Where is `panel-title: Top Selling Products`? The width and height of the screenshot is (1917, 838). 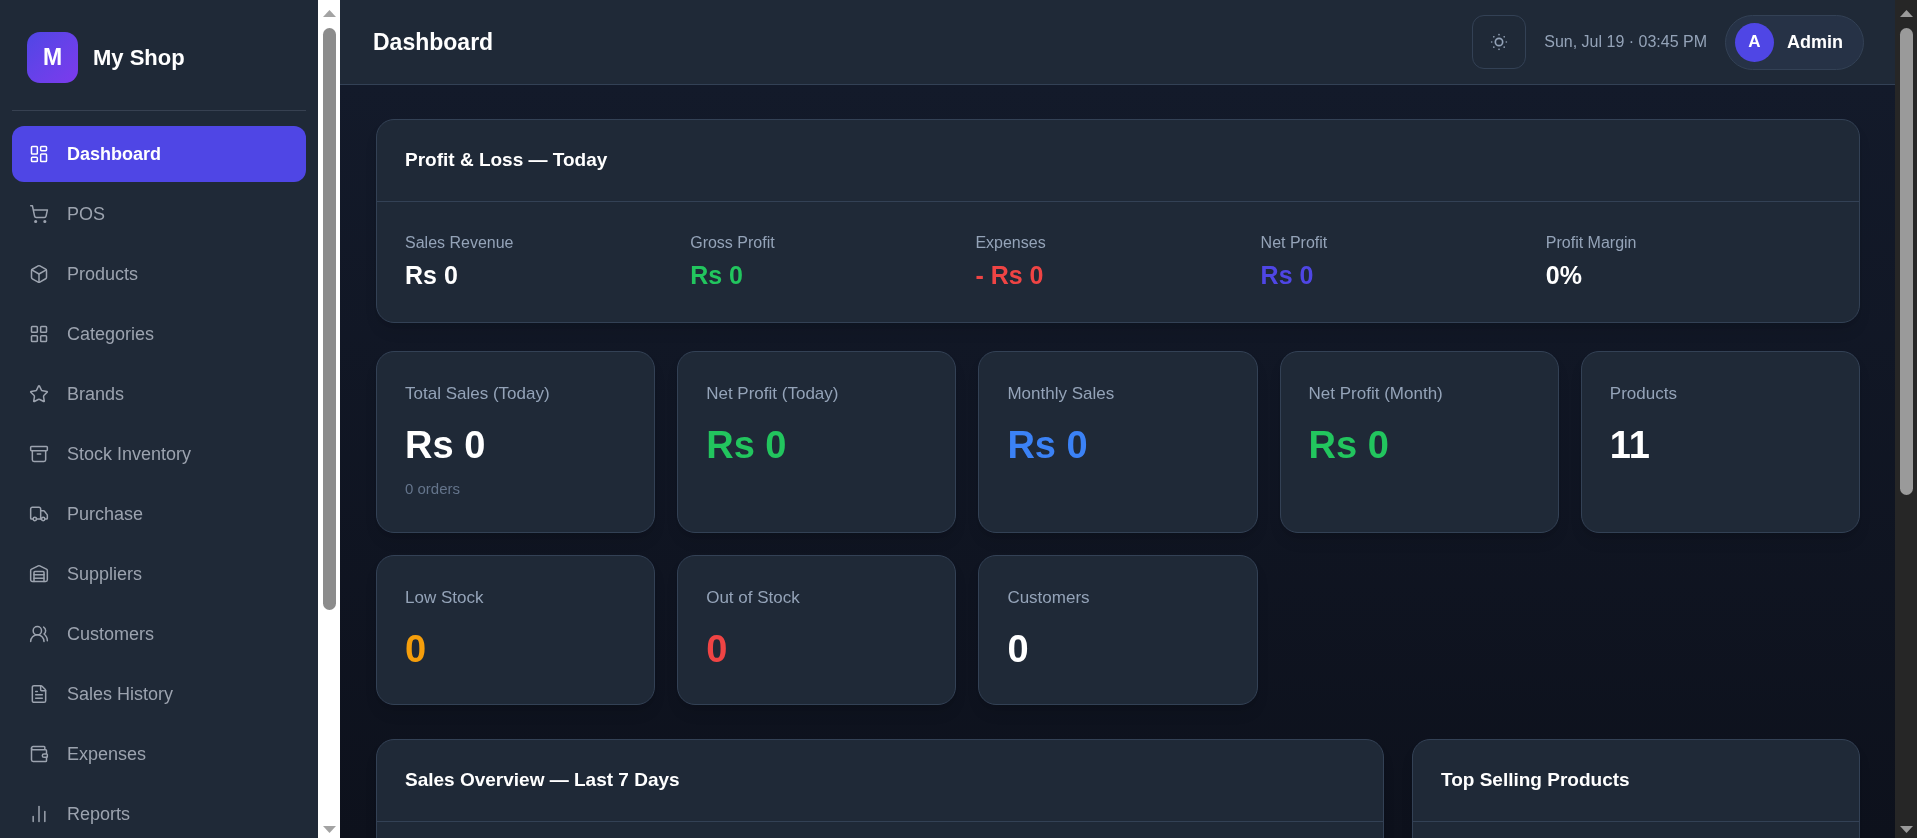
panel-title: Top Selling Products is located at coordinates (1535, 780).